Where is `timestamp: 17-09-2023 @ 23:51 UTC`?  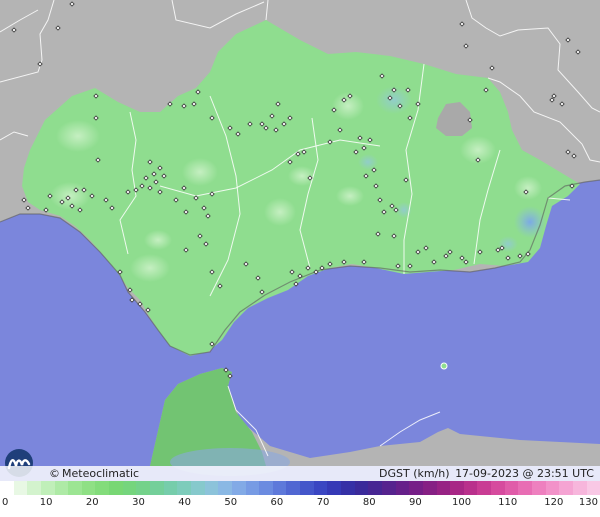 timestamp: 17-09-2023 @ 23:51 UTC is located at coordinates (524, 473).